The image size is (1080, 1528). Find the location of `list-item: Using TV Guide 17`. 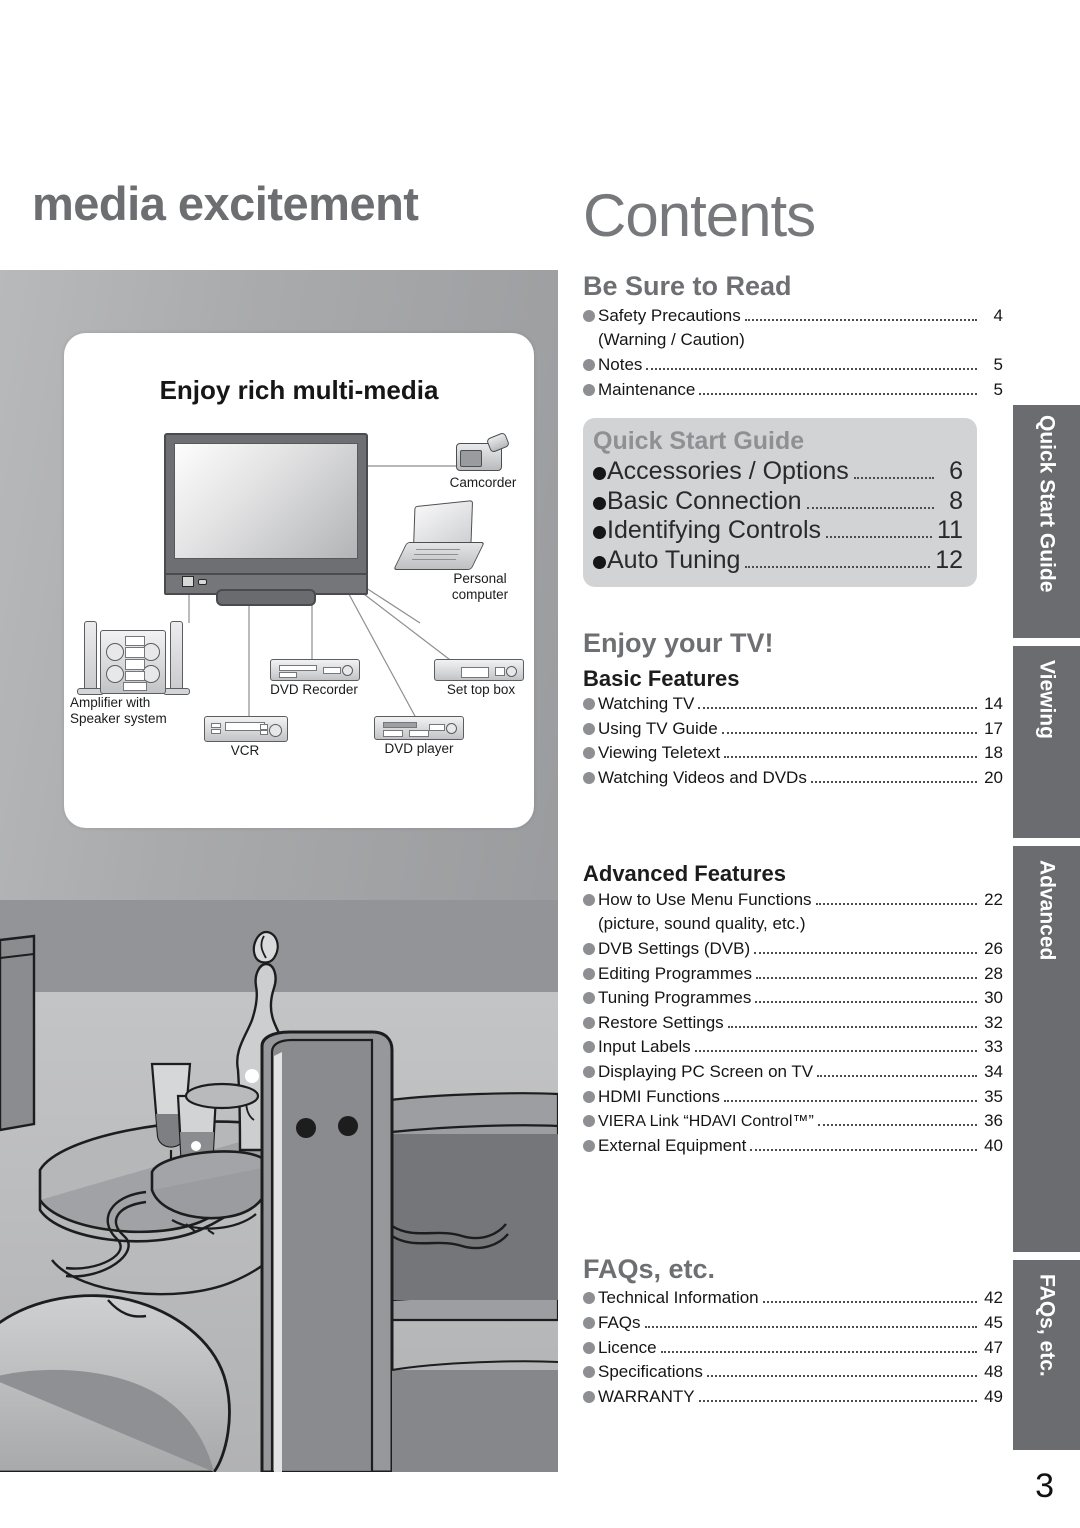

list-item: Using TV Guide 17 is located at coordinates (793, 729).